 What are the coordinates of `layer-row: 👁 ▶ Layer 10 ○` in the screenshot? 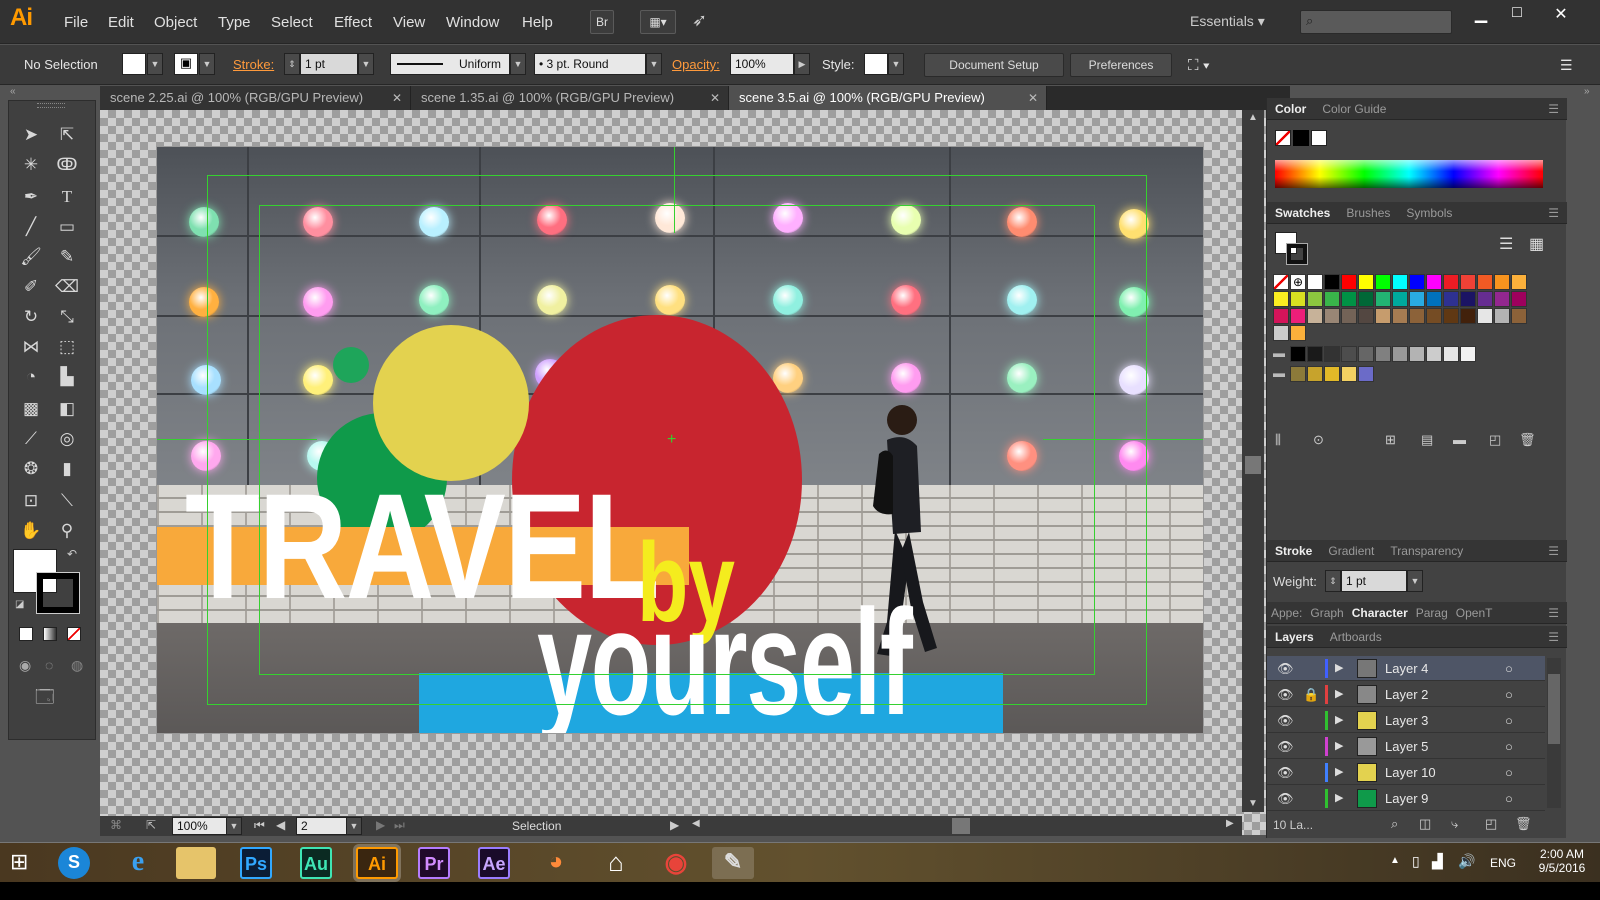 It's located at (1406, 772).